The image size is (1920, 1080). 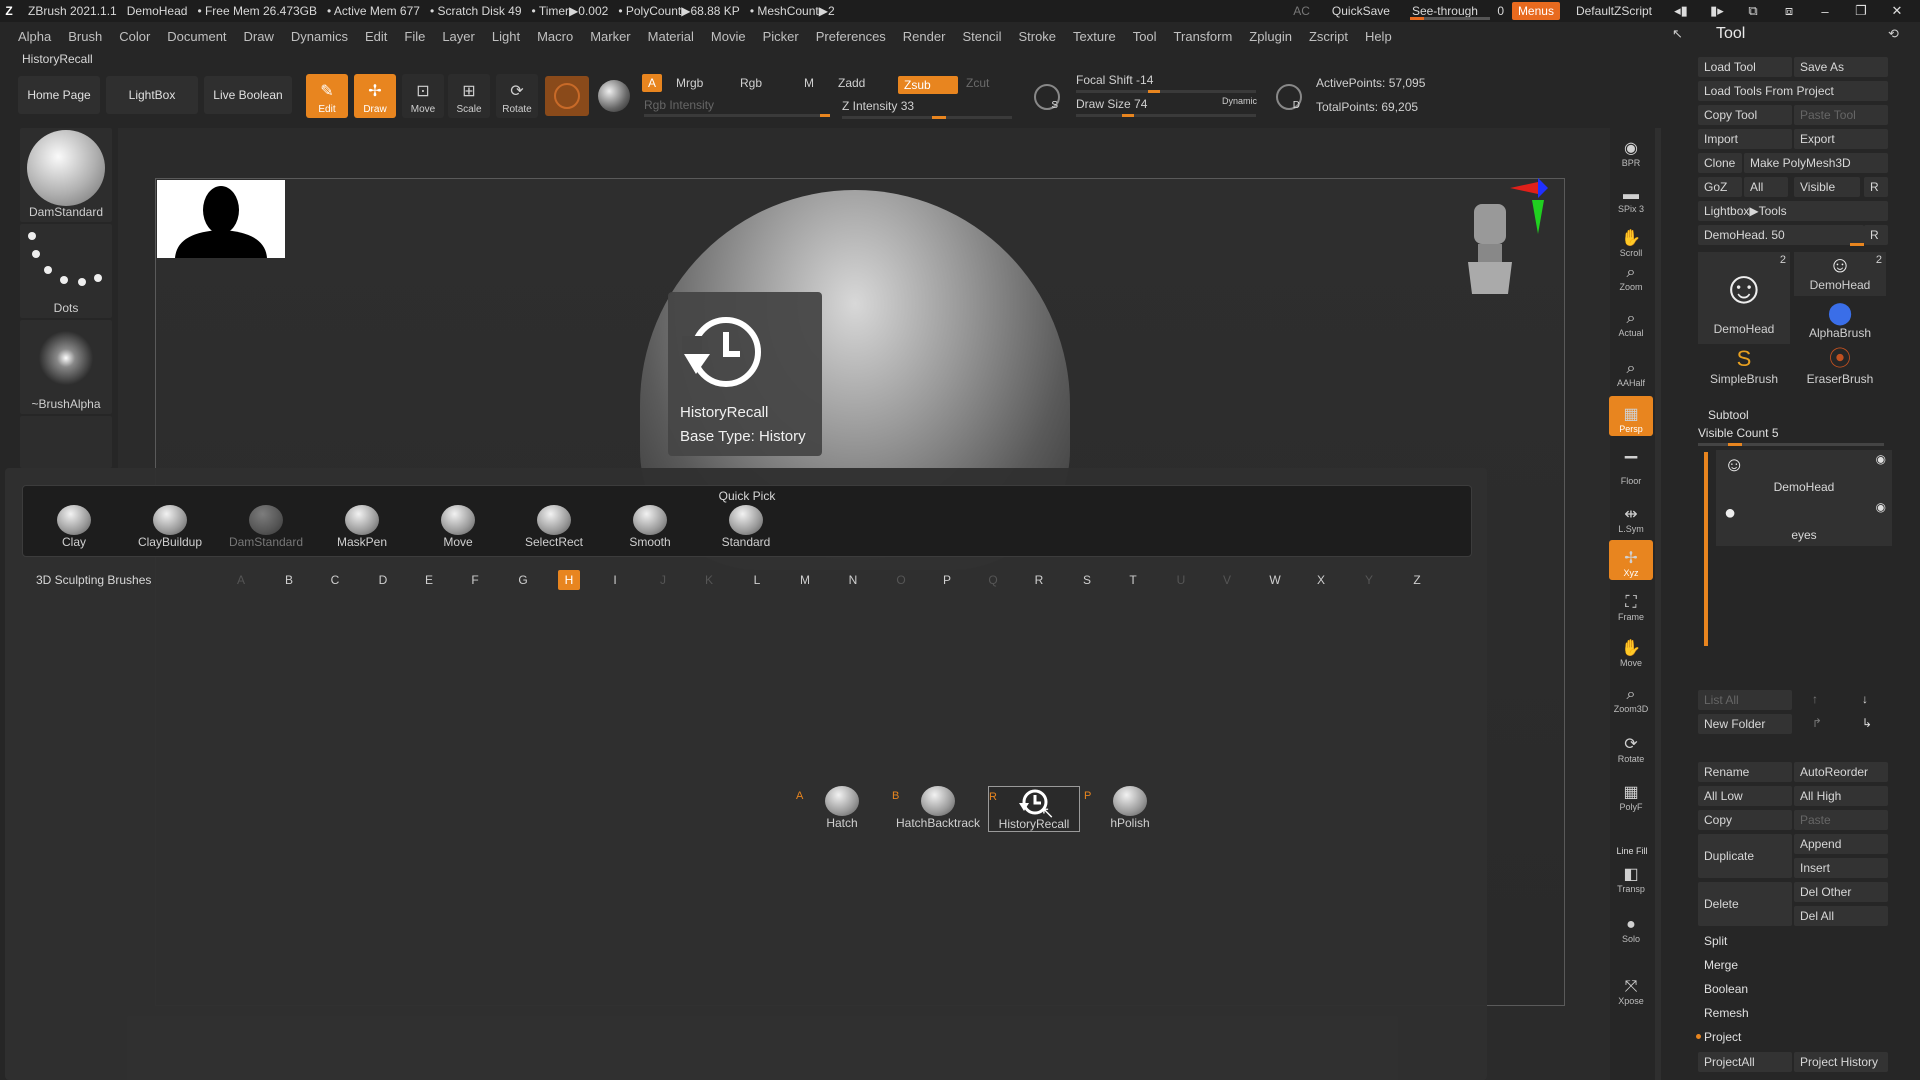 What do you see at coordinates (1738, 433) in the screenshot?
I see `visible-count-label: Visible Count 5` at bounding box center [1738, 433].